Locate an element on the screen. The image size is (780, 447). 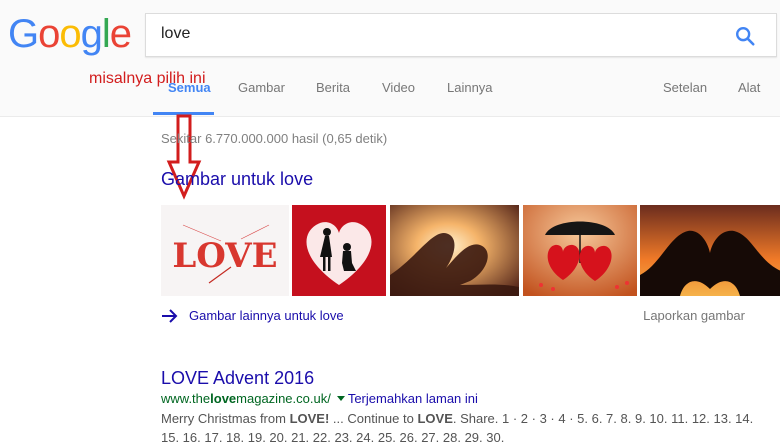
result-stats: Sekitar 6.770.000.000 hasil (0,65 detik) is located at coordinates (274, 138).